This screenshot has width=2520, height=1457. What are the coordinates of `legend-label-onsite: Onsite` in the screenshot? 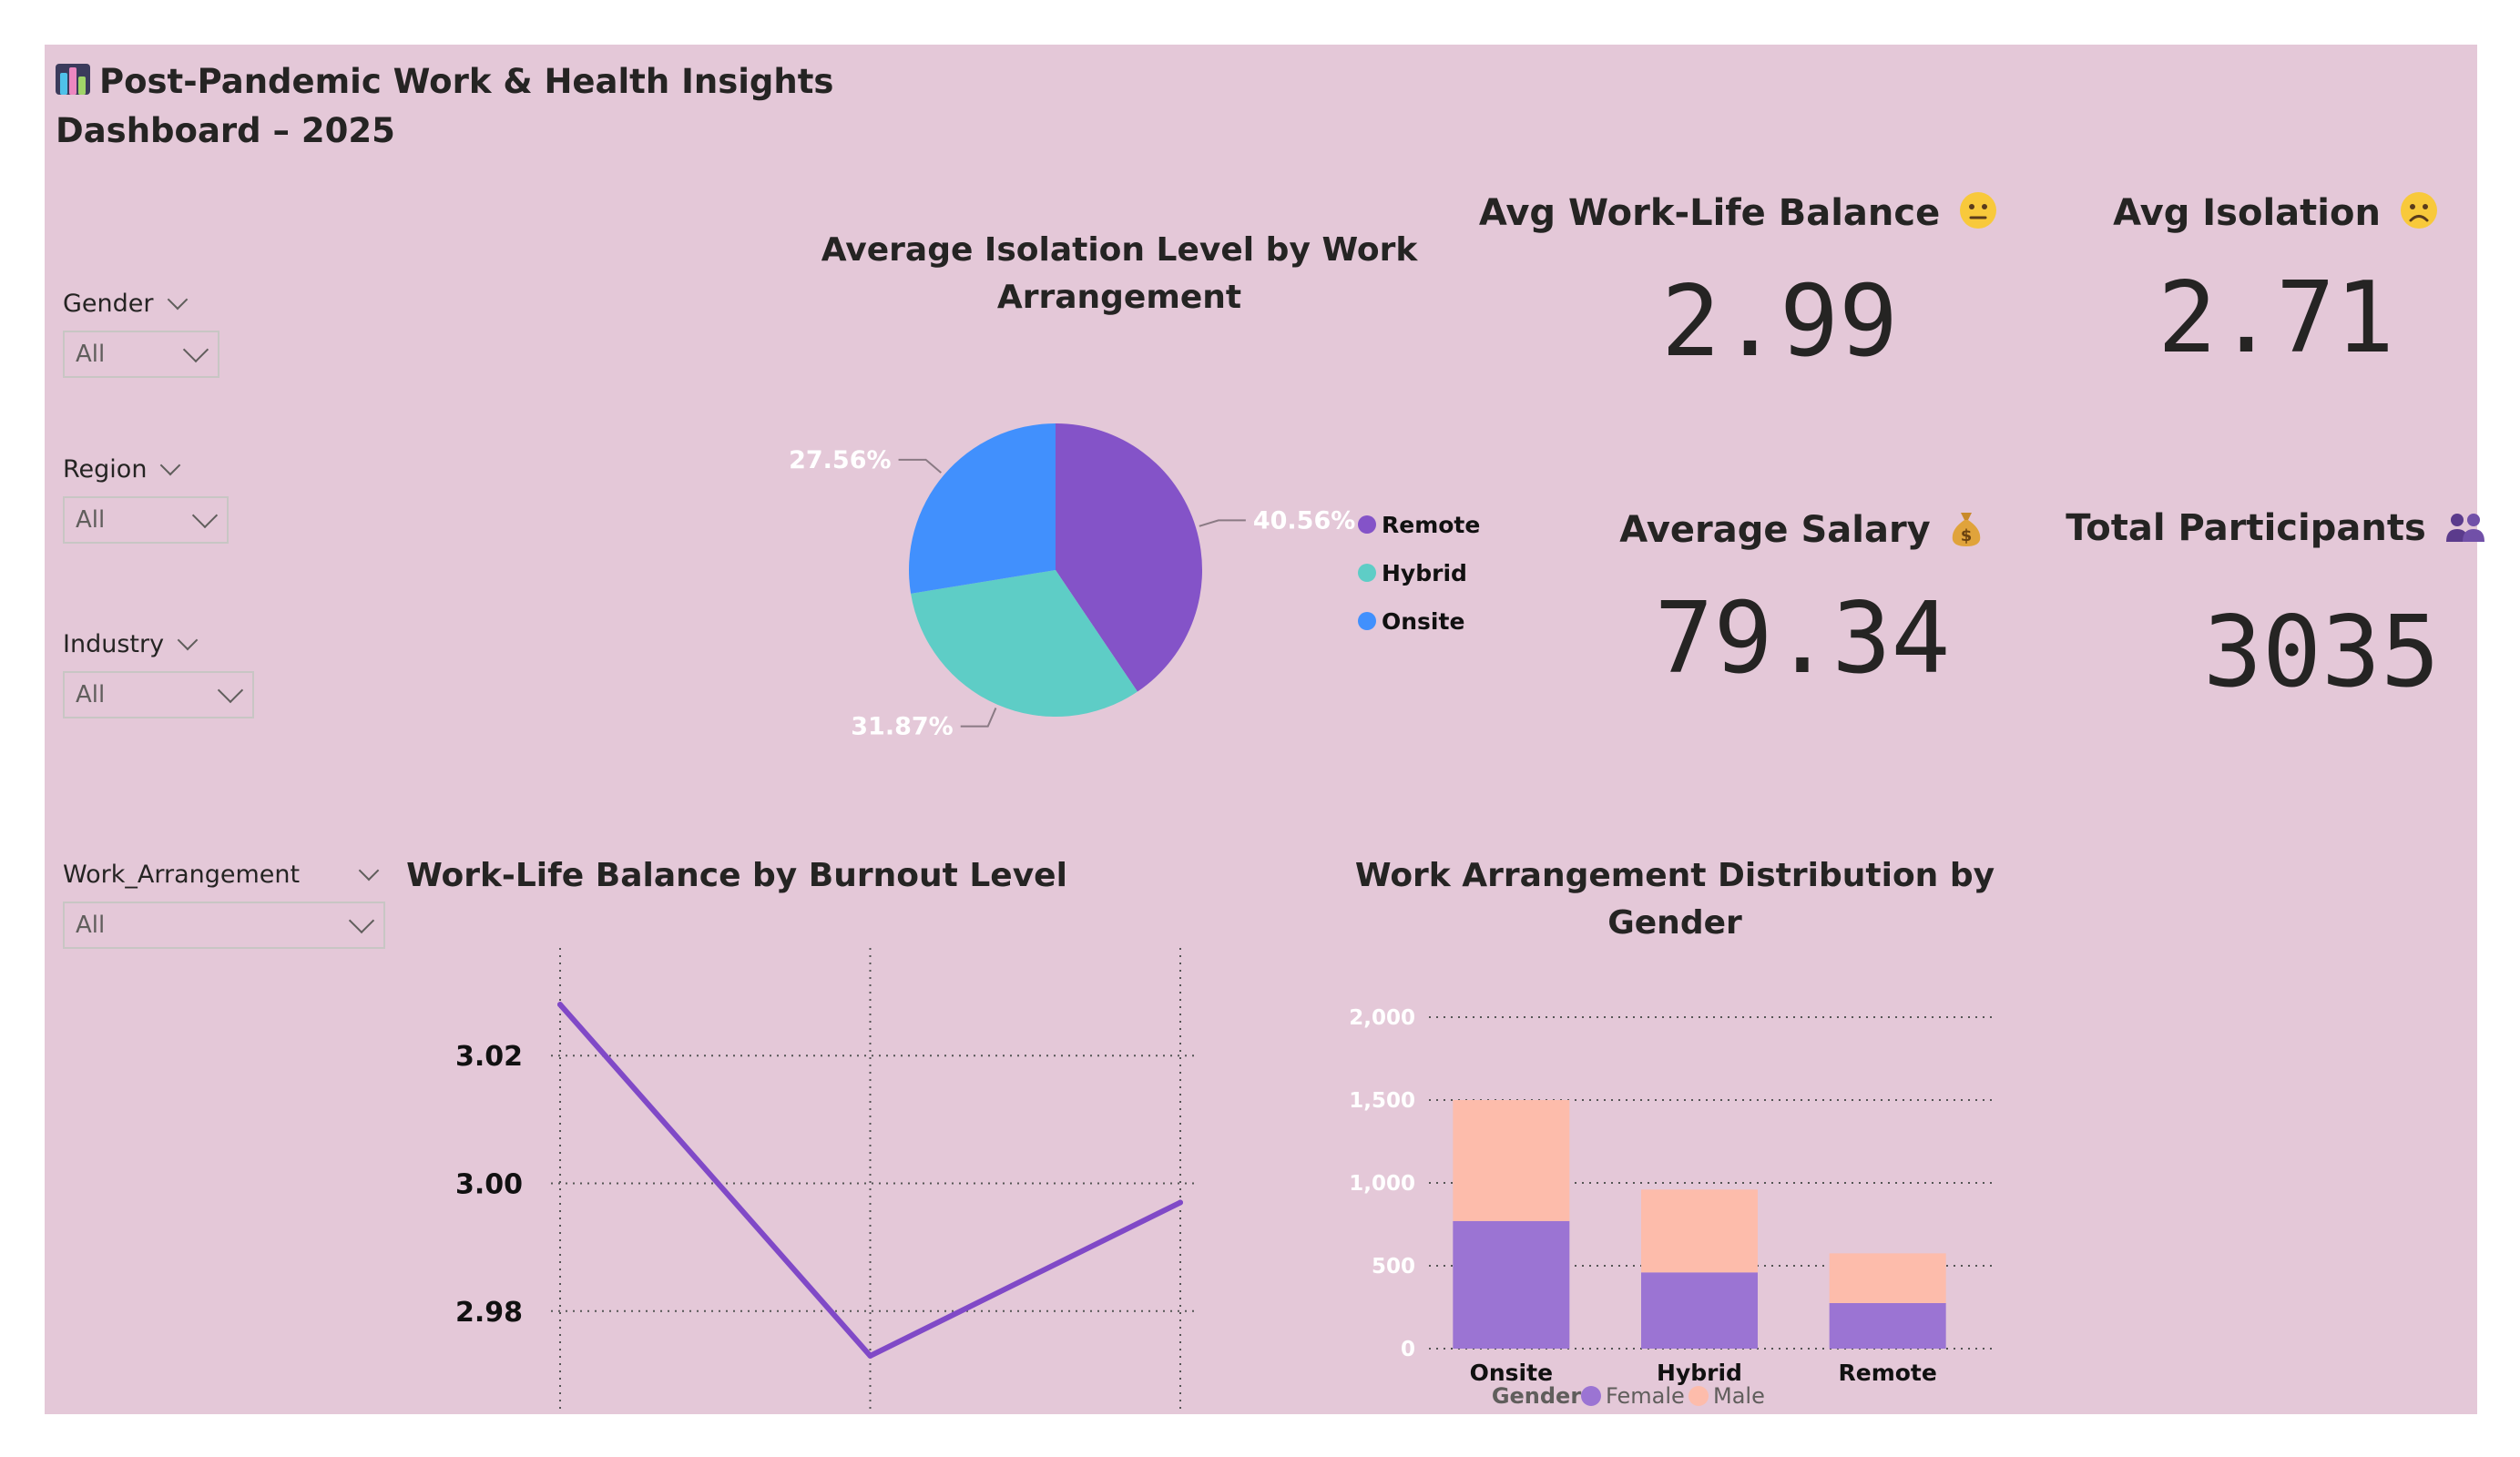 It's located at (1423, 621).